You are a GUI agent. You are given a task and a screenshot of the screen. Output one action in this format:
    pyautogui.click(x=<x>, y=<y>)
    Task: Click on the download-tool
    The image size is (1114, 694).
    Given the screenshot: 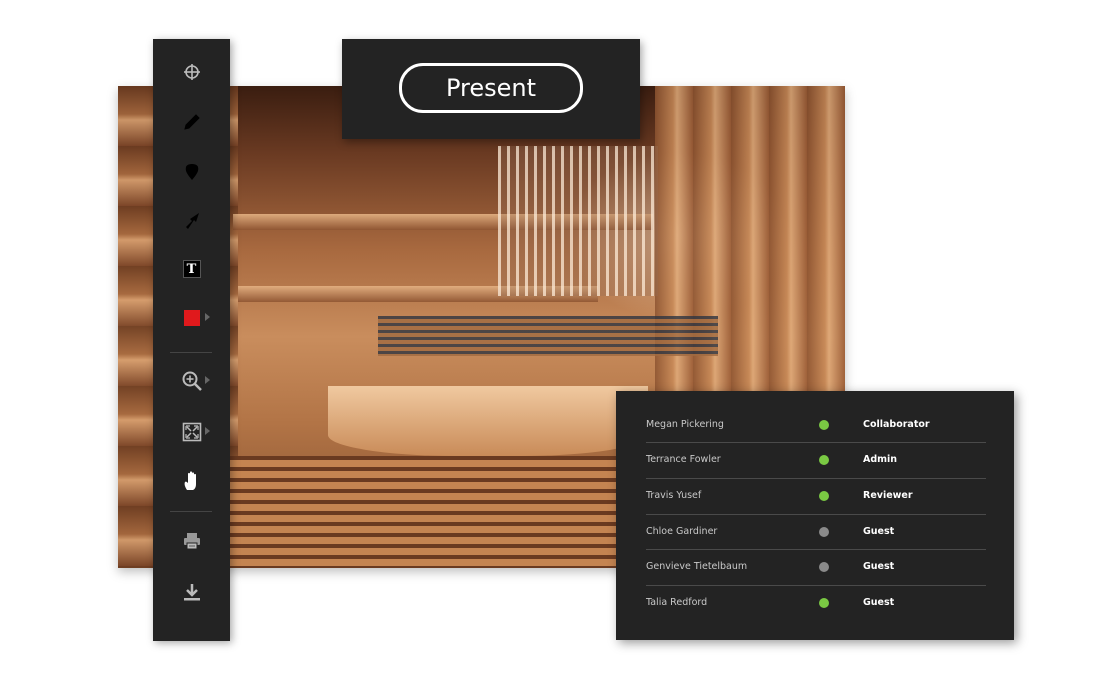 What is the action you would take?
    pyautogui.click(x=191, y=592)
    